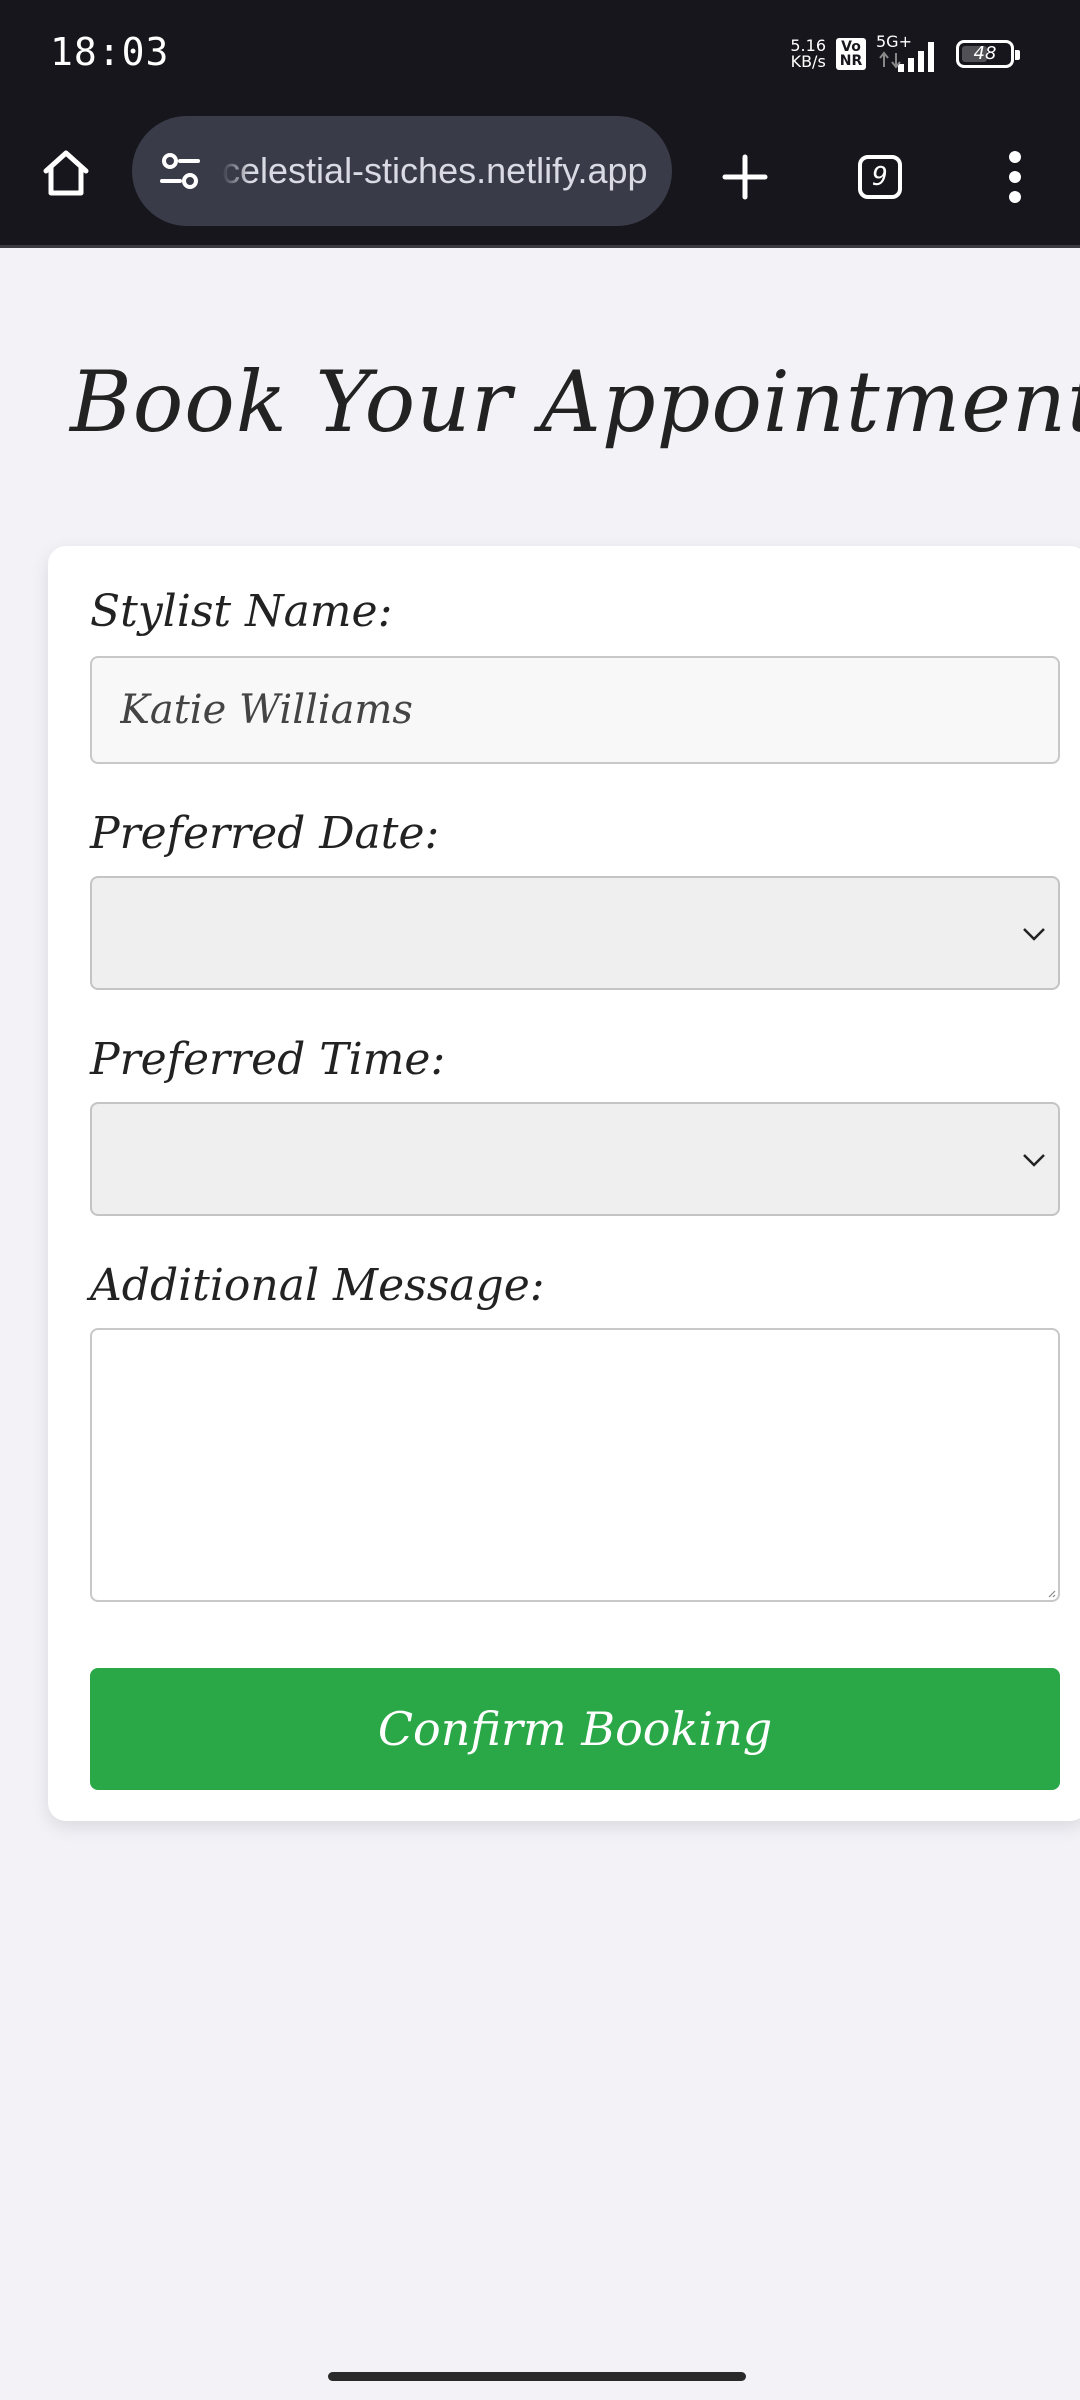 The image size is (1080, 2400). I want to click on tab-switcher-button: 9, so click(880, 177).